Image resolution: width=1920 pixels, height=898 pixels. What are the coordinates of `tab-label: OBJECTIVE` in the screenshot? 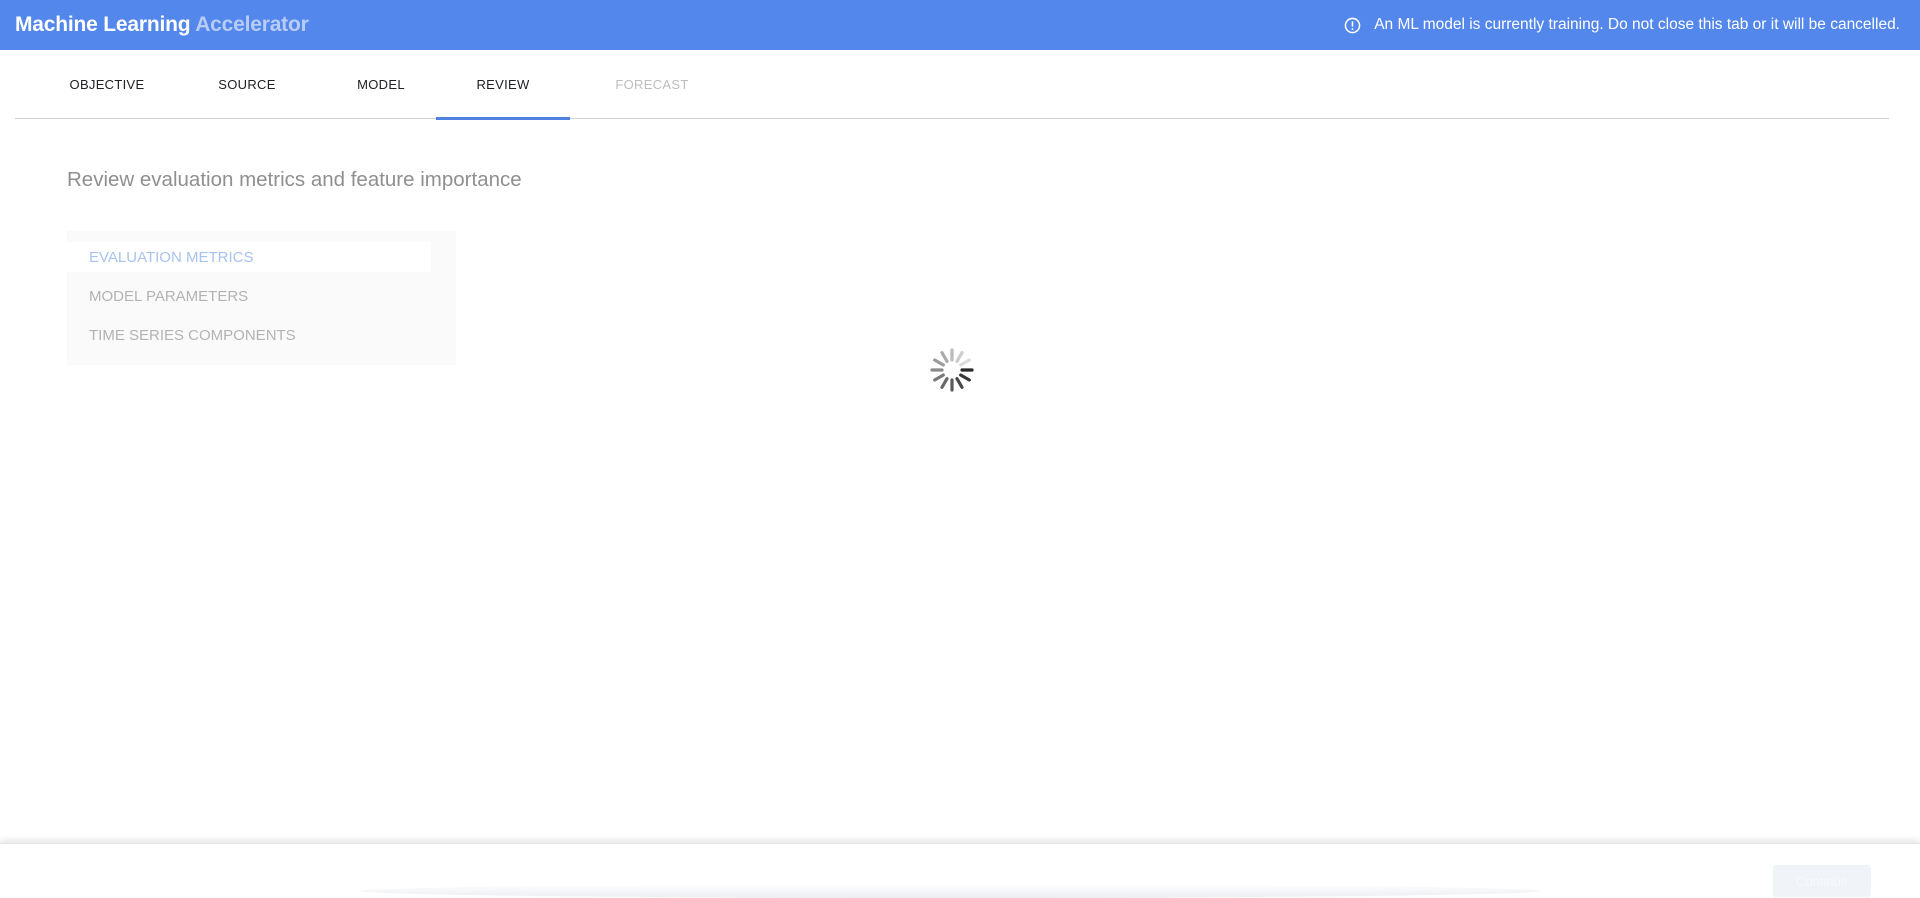 It's located at (107, 84).